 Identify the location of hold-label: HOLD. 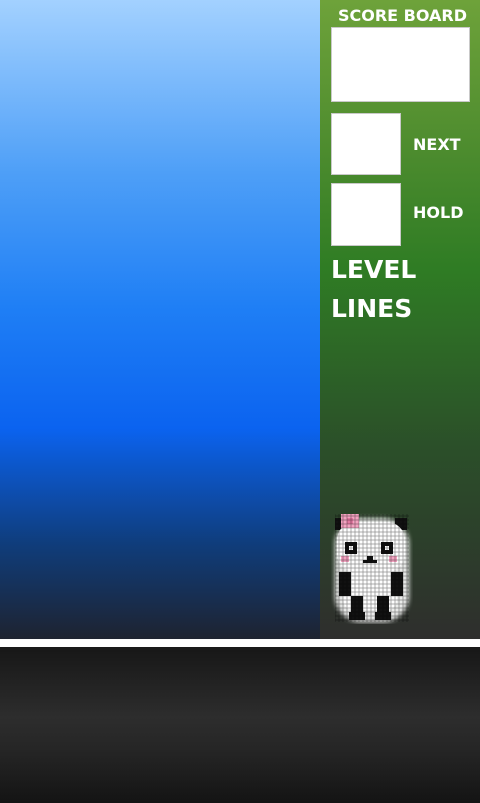
(438, 212).